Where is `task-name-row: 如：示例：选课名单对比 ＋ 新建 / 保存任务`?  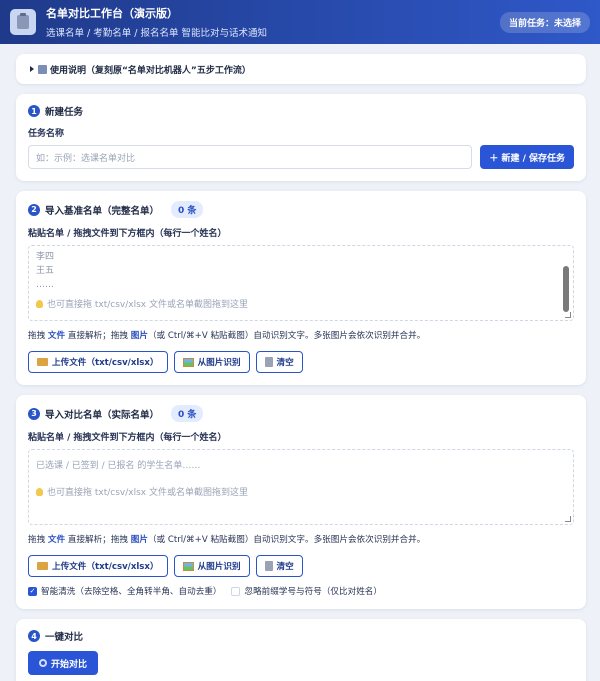
task-name-row: 如：示例：选课名单对比 ＋ 新建 / 保存任务 is located at coordinates (301, 157).